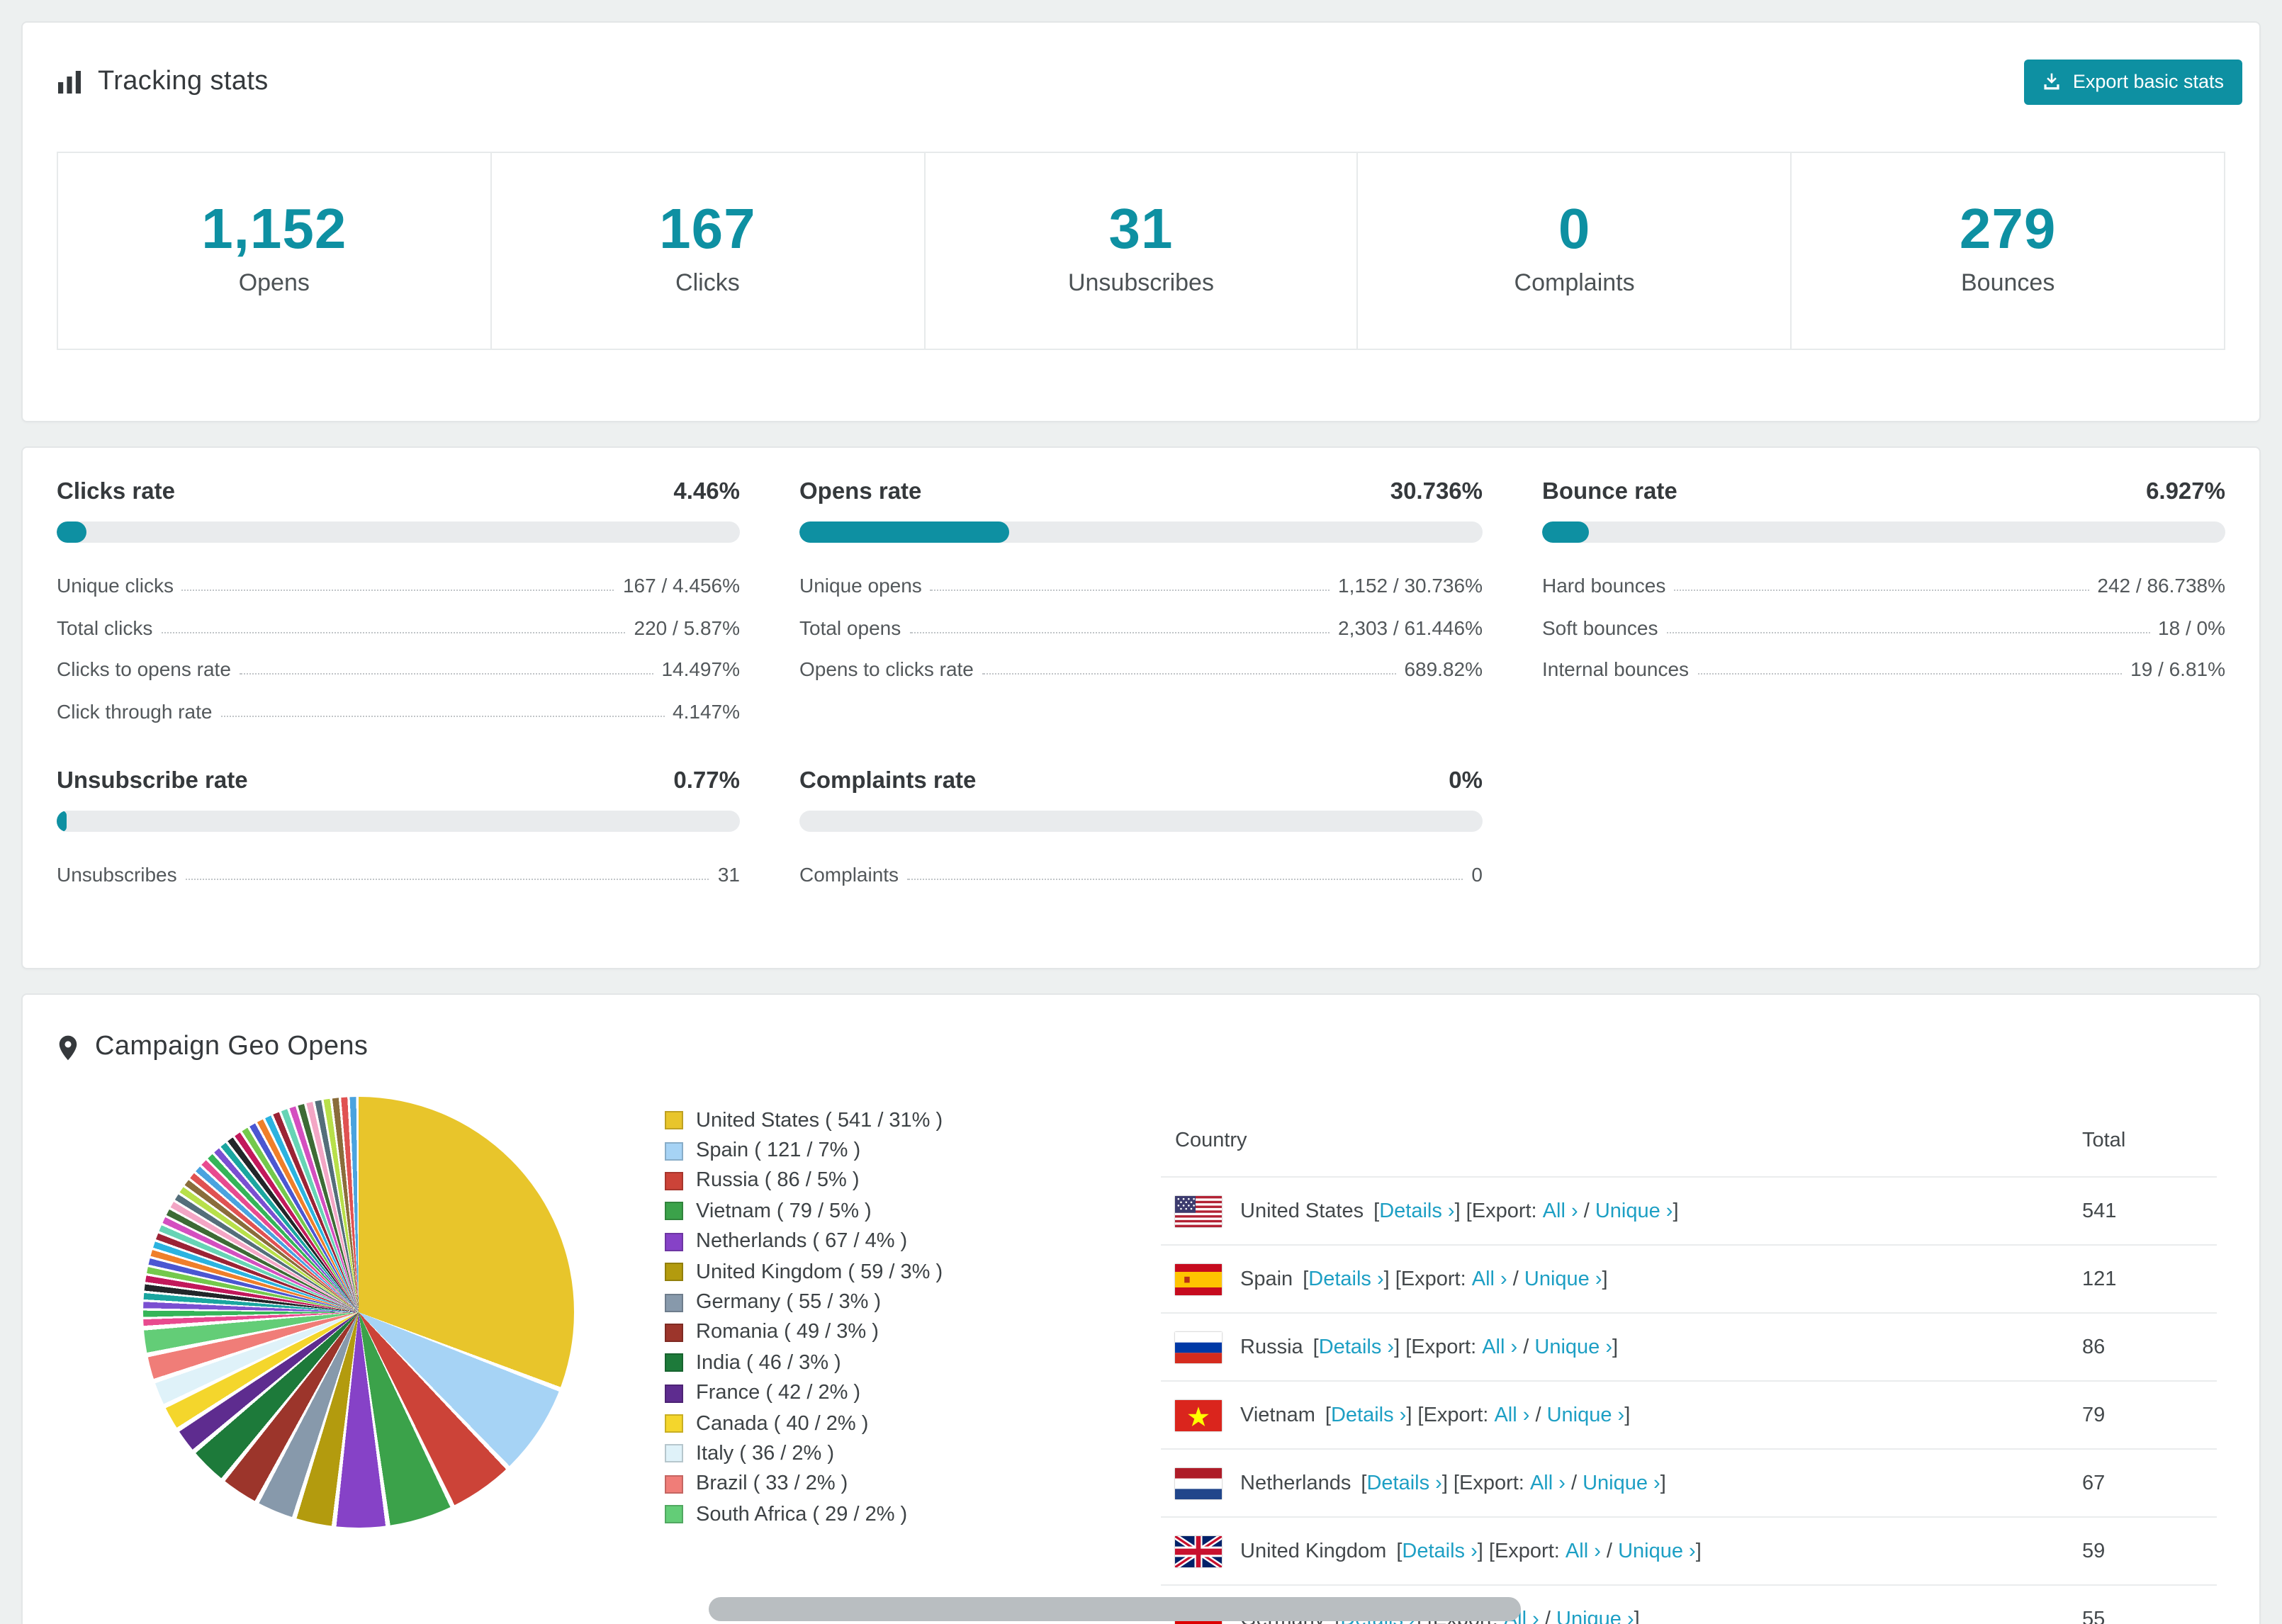  Describe the element at coordinates (1141, 63) in the screenshot. I see `tracking-stats-header: Tracking stats Export basic stats` at that location.